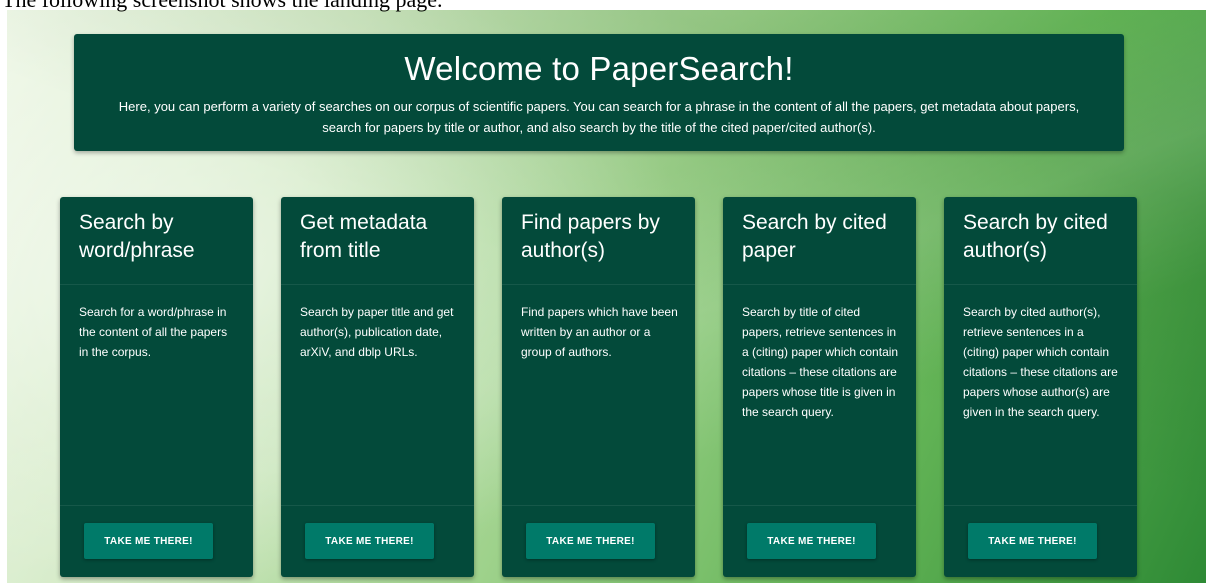  Describe the element at coordinates (137, 236) in the screenshot. I see `card-title: Search by word/phrase` at that location.